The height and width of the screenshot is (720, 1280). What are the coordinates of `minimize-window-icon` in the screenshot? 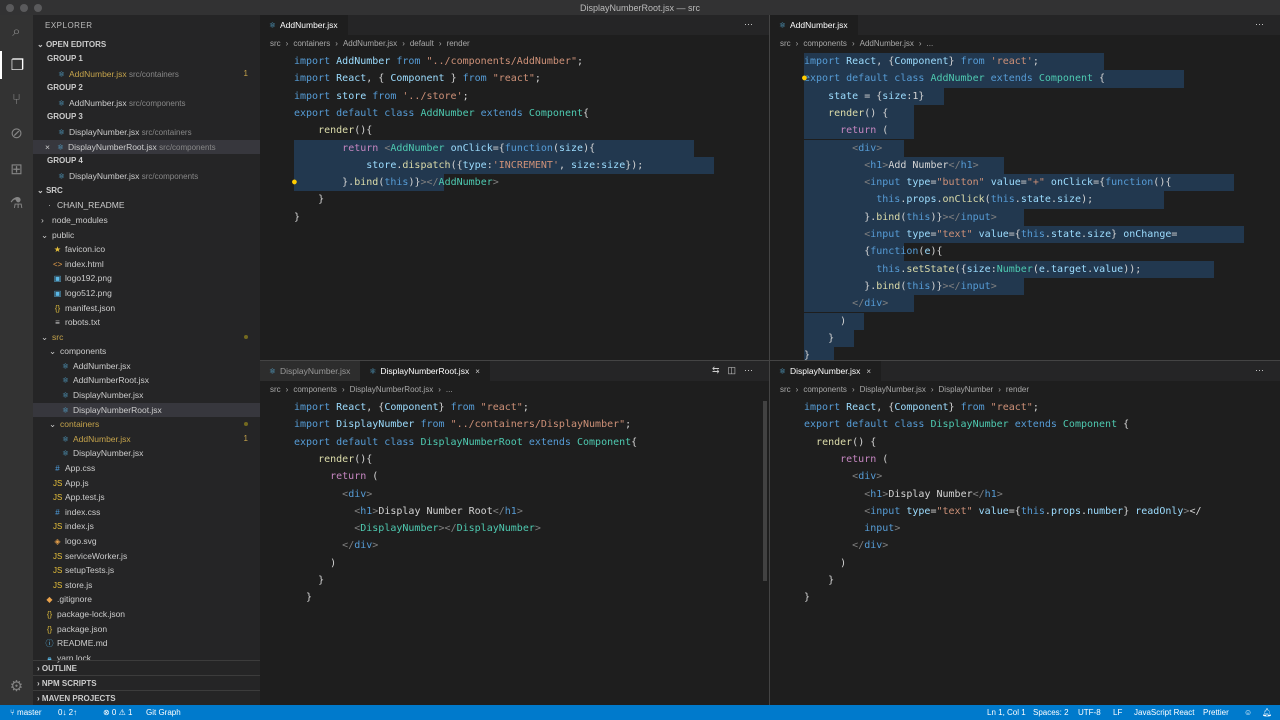 It's located at (24, 8).